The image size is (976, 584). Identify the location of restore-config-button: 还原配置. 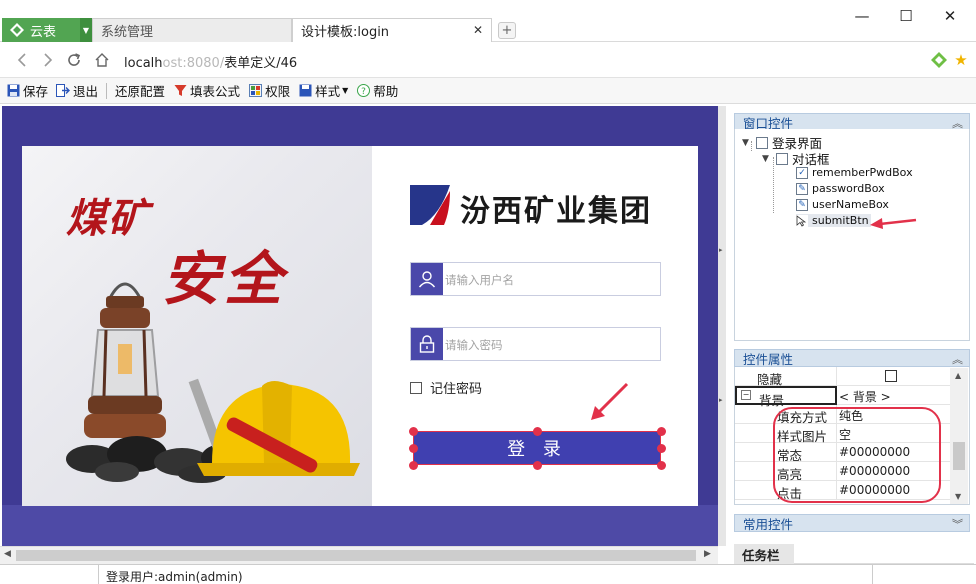
(140, 91).